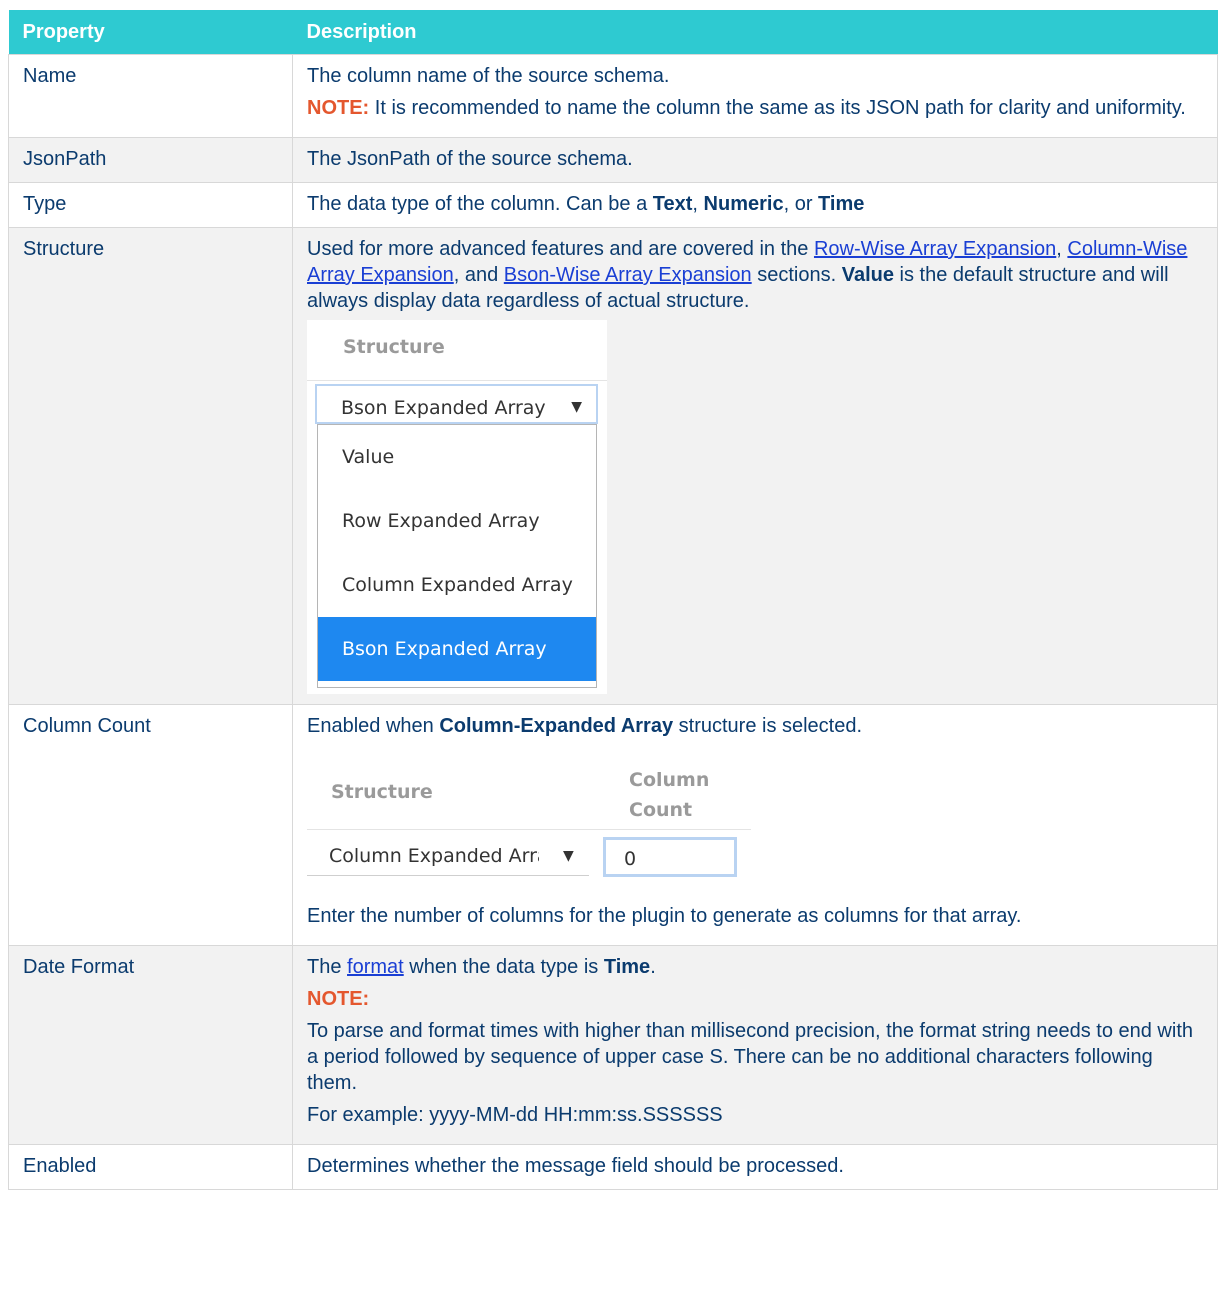 Image resolution: width=1218 pixels, height=1311 pixels. I want to click on value-bold: Value, so click(867, 275).